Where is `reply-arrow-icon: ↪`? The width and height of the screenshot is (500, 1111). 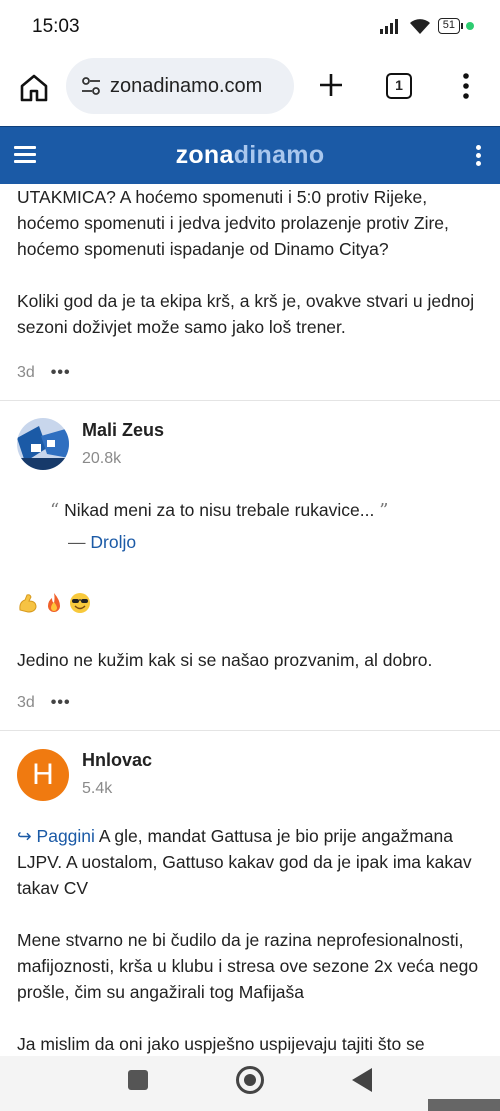
reply-arrow-icon: ↪ is located at coordinates (24, 836).